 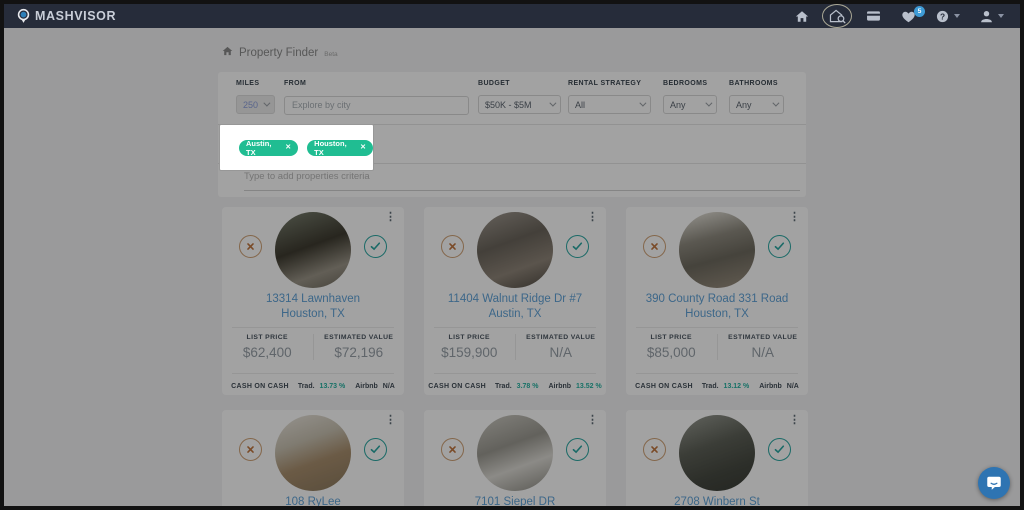 I want to click on bathrooms-select: Any, so click(x=756, y=104).